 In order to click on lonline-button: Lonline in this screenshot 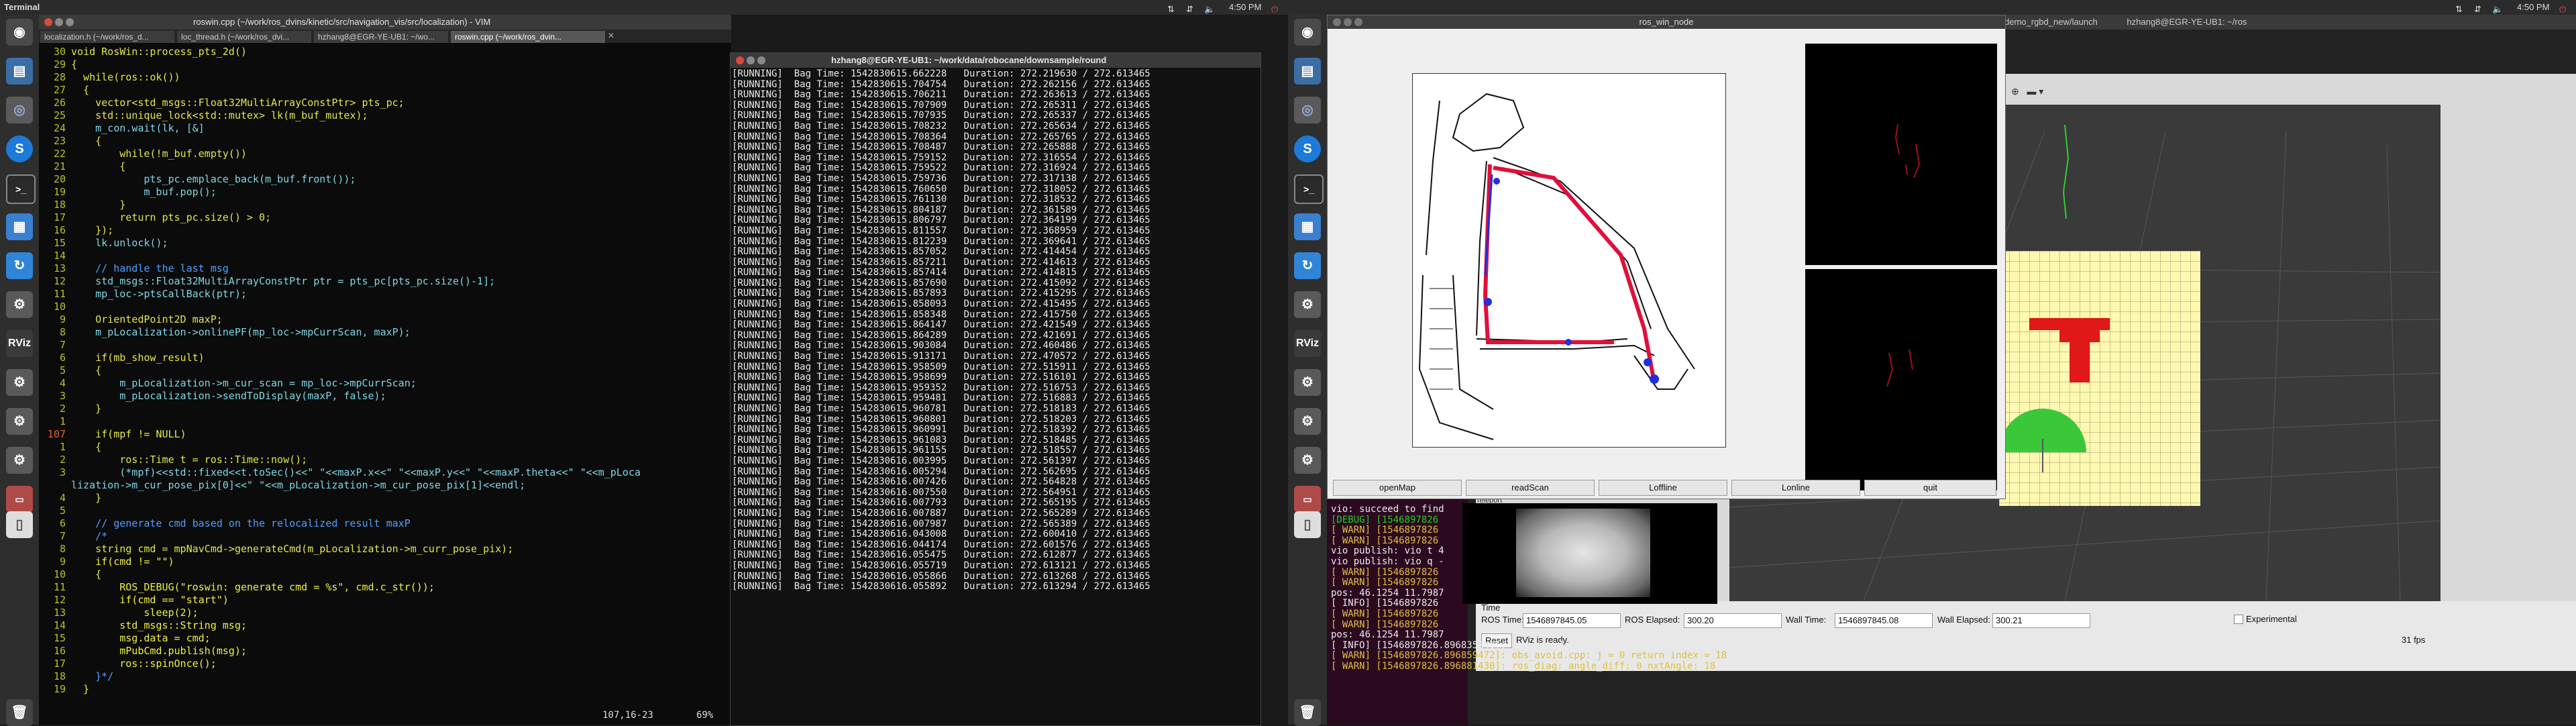, I will do `click(1795, 488)`.